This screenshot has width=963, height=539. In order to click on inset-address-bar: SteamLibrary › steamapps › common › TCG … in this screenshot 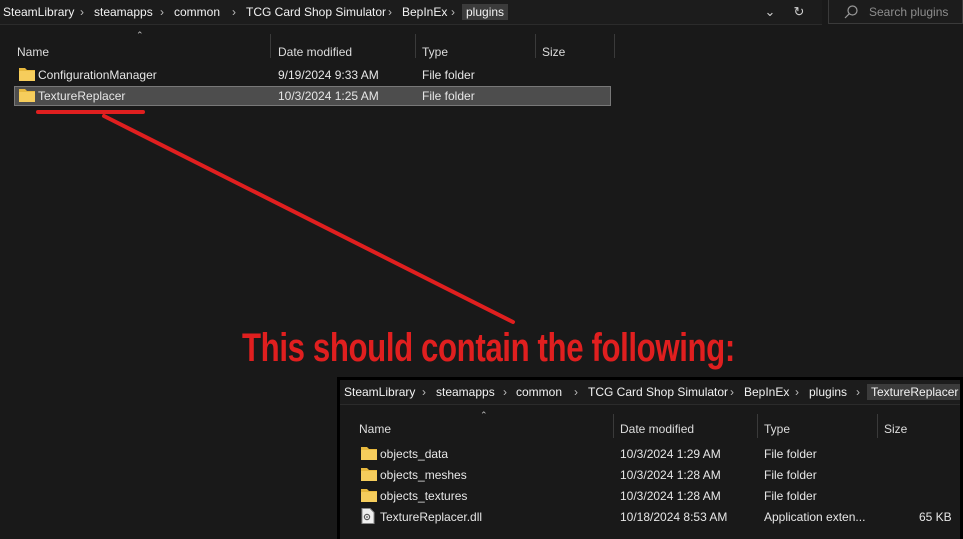, I will do `click(650, 392)`.